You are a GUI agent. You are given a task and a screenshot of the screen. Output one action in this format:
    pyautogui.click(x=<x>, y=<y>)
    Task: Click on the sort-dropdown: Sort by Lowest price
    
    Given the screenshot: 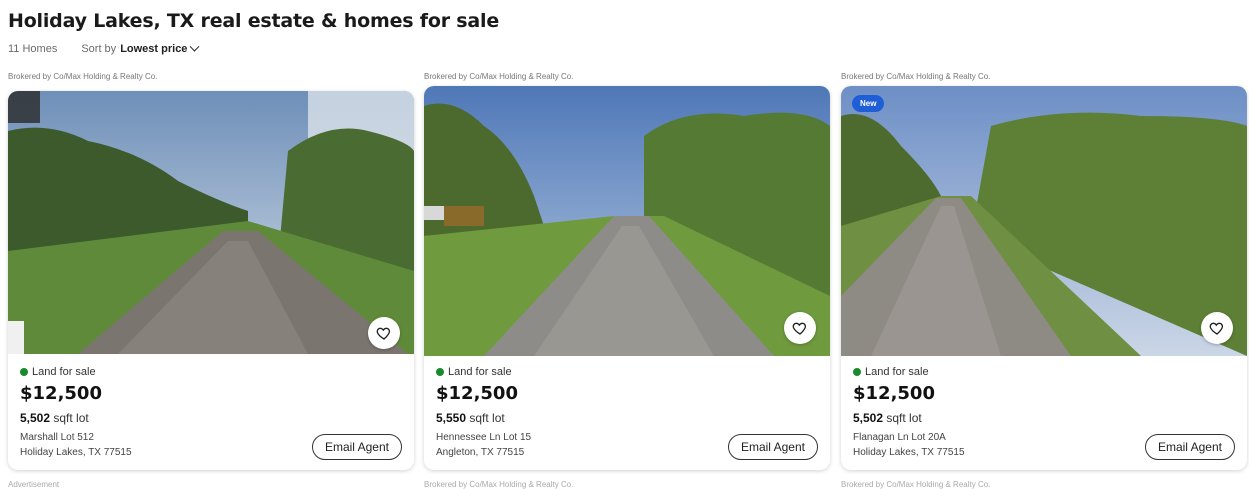 What is the action you would take?
    pyautogui.click(x=140, y=48)
    